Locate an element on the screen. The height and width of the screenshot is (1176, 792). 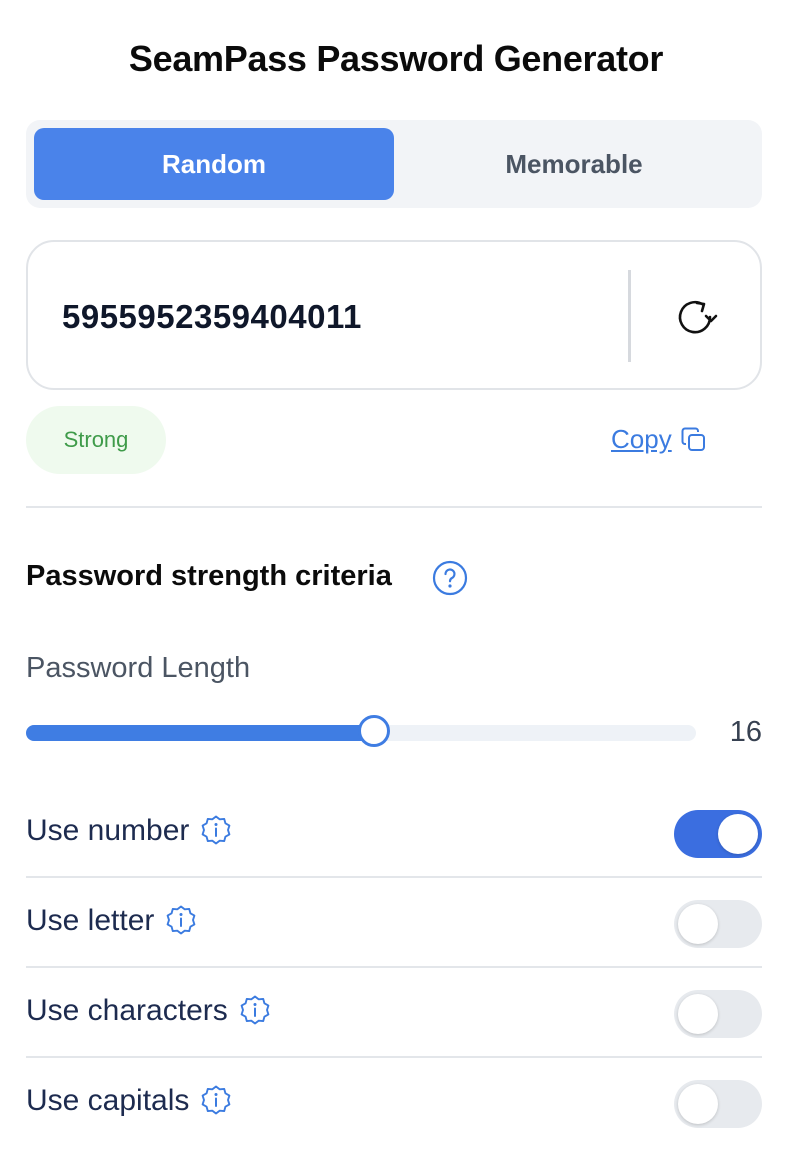
section-divider is located at coordinates (394, 507).